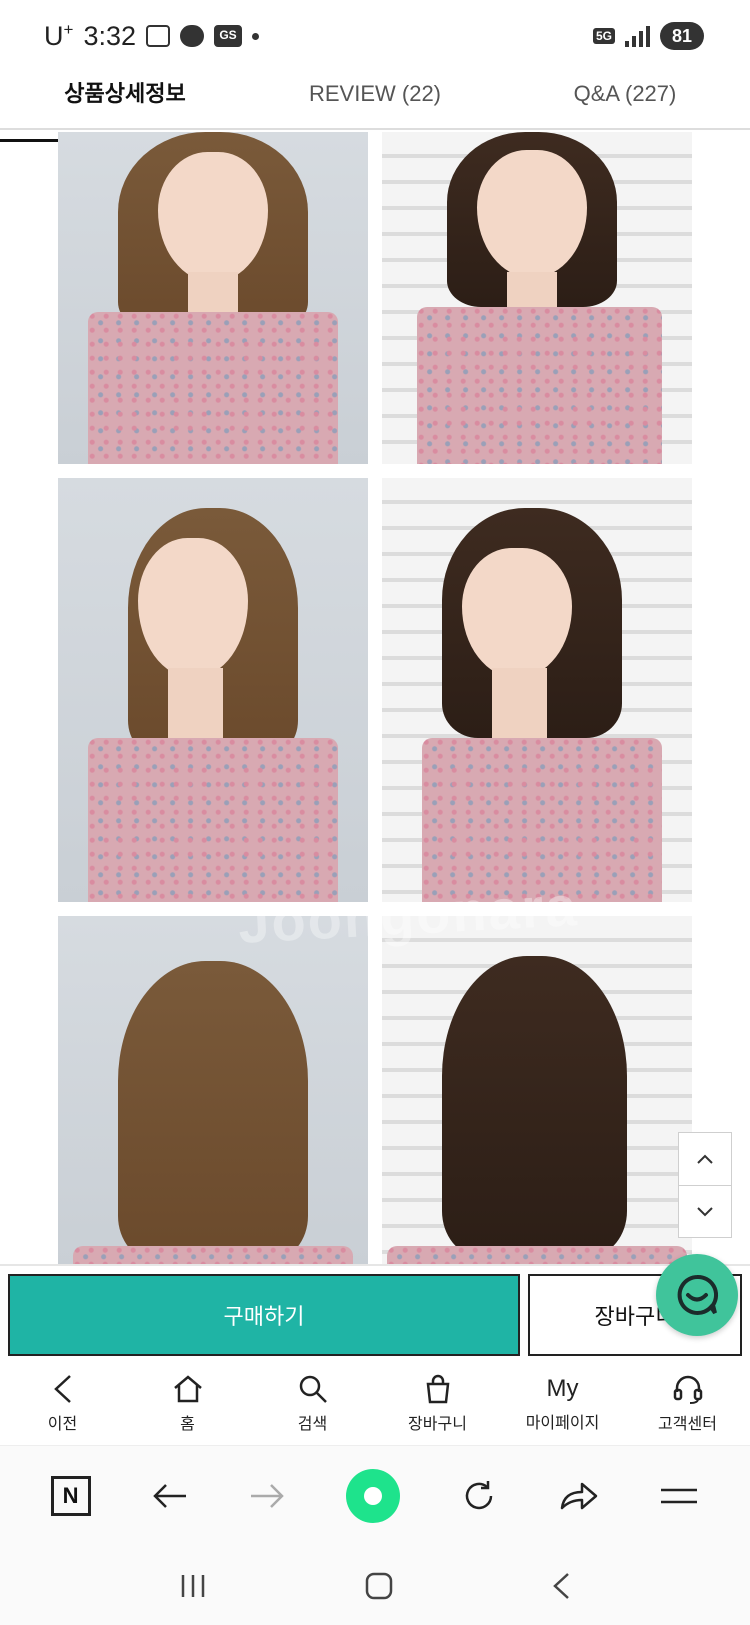  Describe the element at coordinates (255, 36) in the screenshot. I see `notification-dot-icon` at that location.